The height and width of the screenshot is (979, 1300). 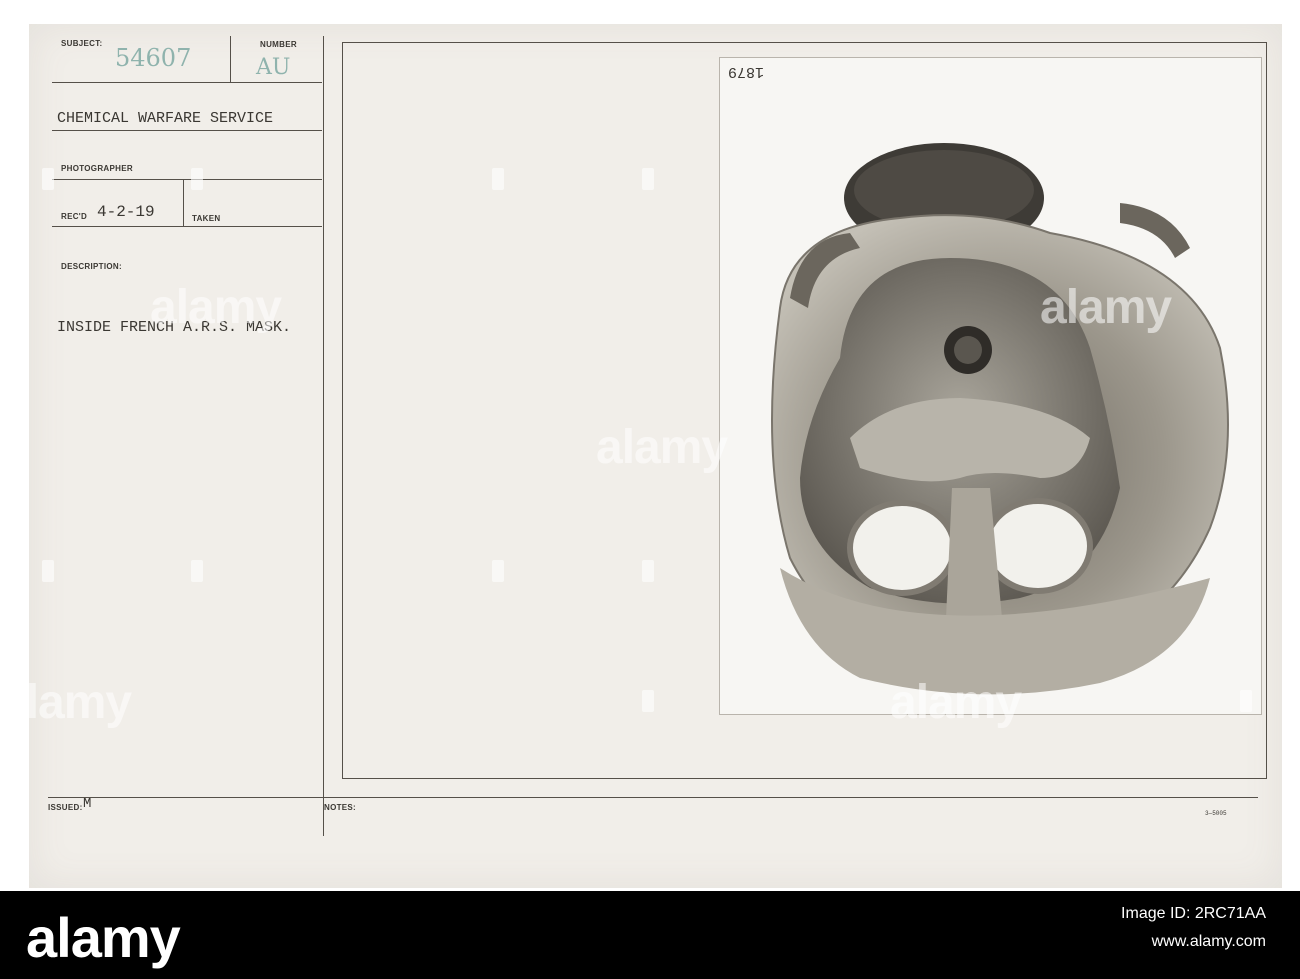 I want to click on number-label: NUMBER, so click(x=278, y=44).